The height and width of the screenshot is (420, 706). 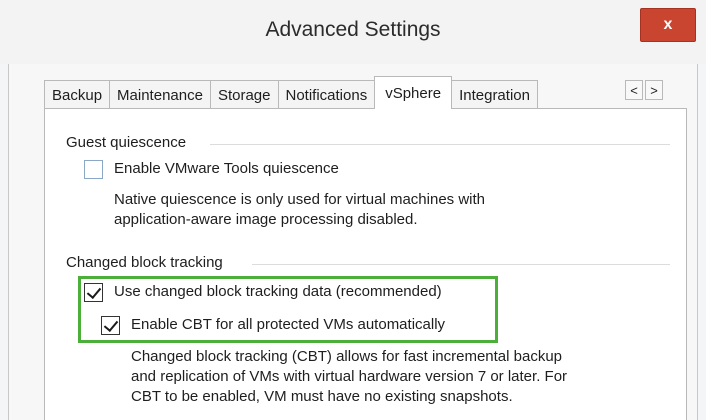 I want to click on cbt-group-border, so click(x=461, y=264).